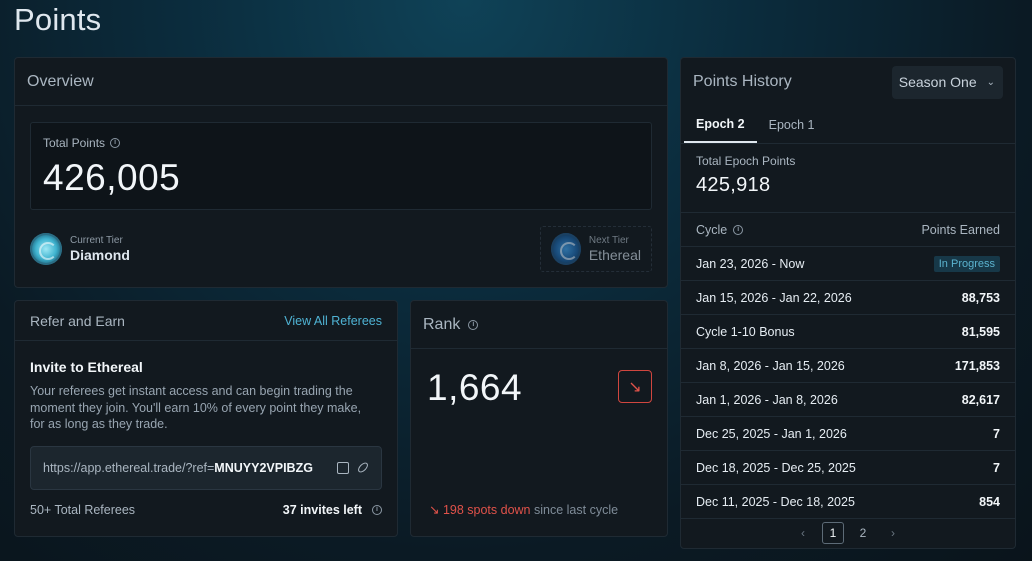 The width and height of the screenshot is (1032, 561). I want to click on table-row: Cycle 1-10 Bonus 81,595, so click(848, 332).